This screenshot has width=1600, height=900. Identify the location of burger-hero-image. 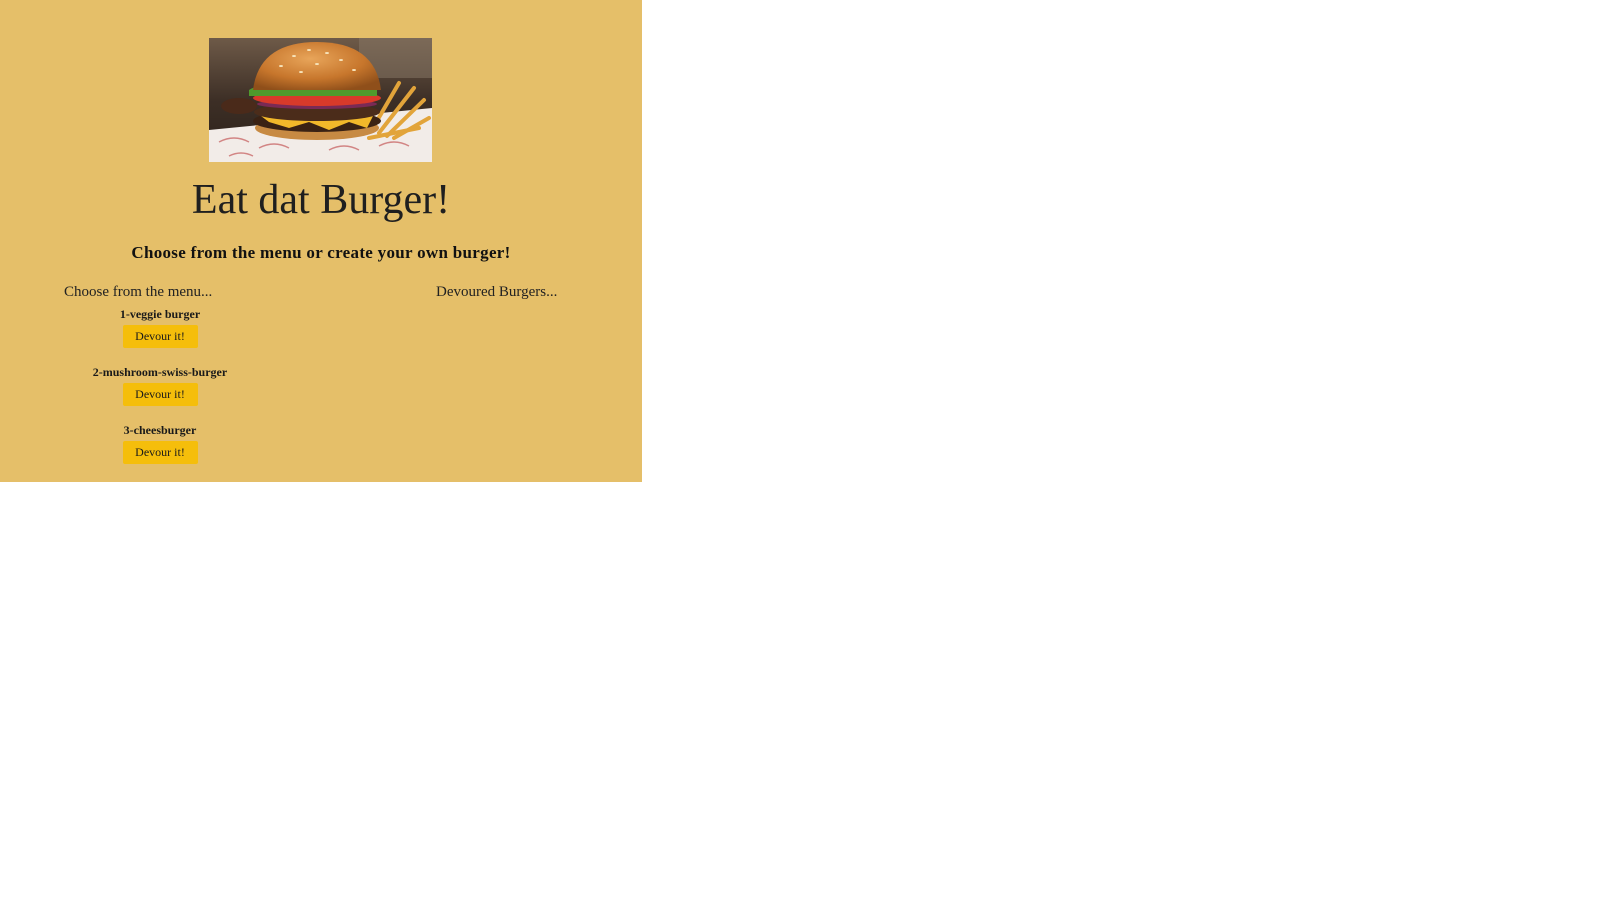
(320, 100).